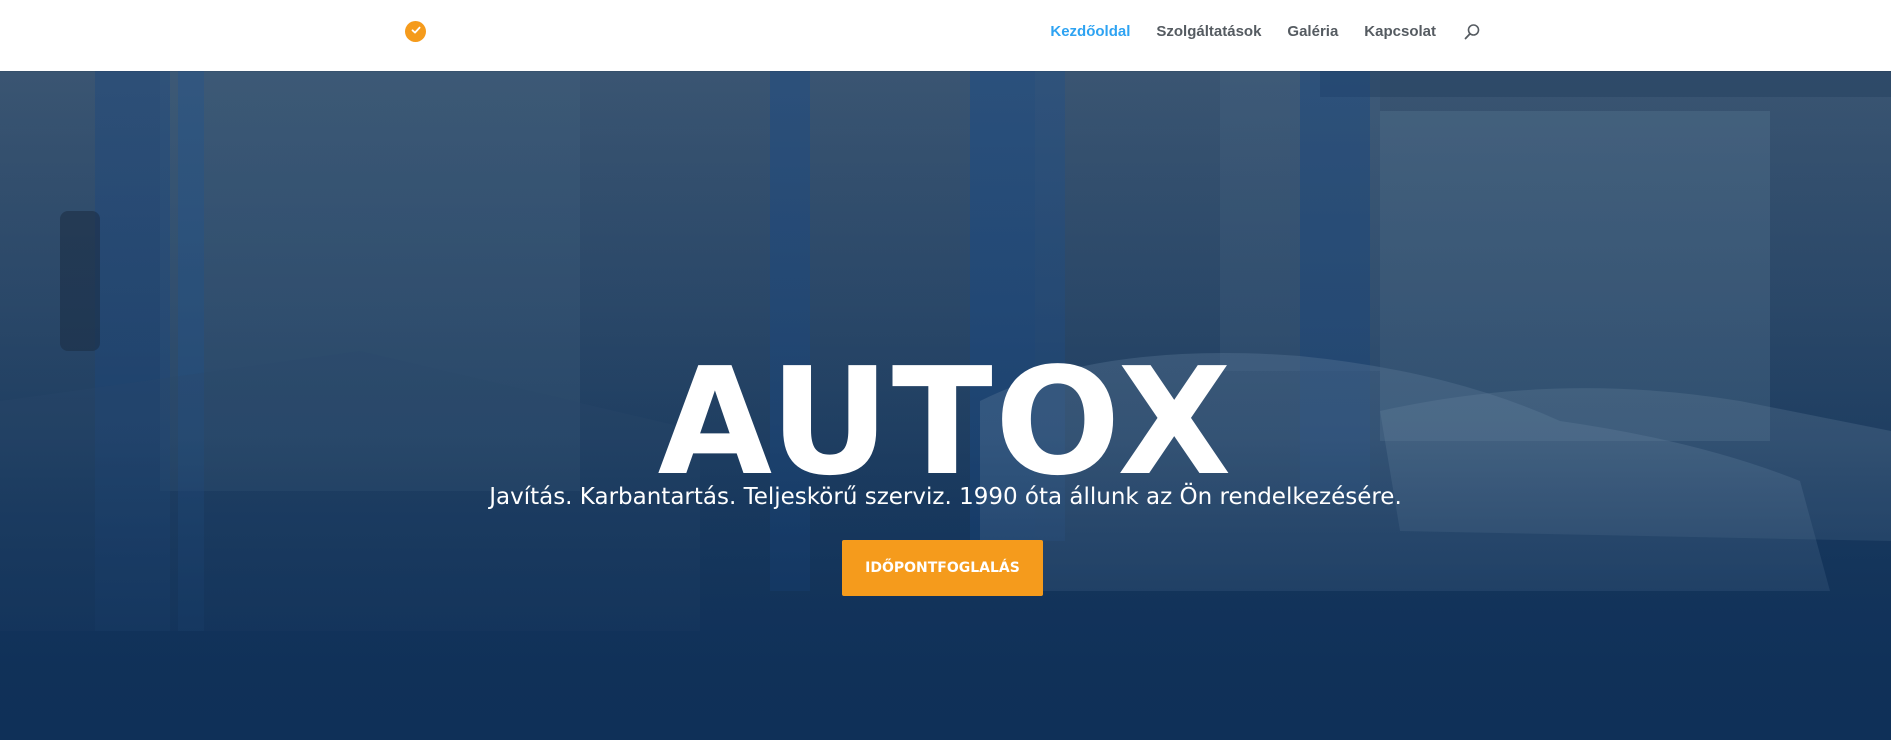 The width and height of the screenshot is (1891, 740). Describe the element at coordinates (1208, 32) in the screenshot. I see `nav-item-szolgaltatasok: Szolgáltatások` at that location.